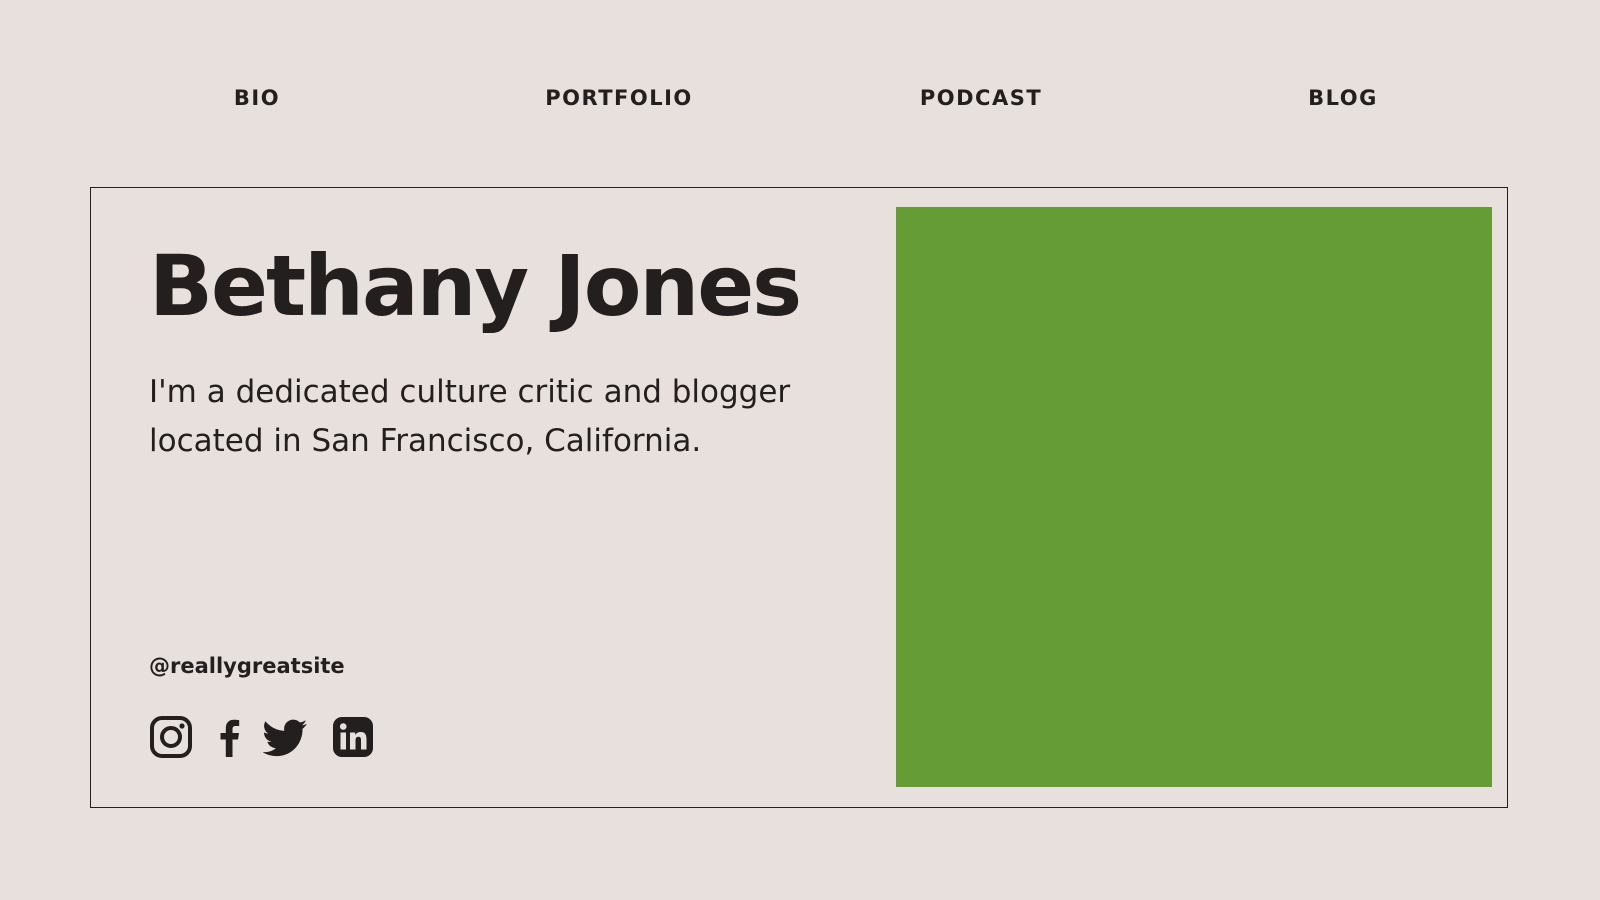  What do you see at coordinates (229, 737) in the screenshot?
I see `facebook-icon` at bounding box center [229, 737].